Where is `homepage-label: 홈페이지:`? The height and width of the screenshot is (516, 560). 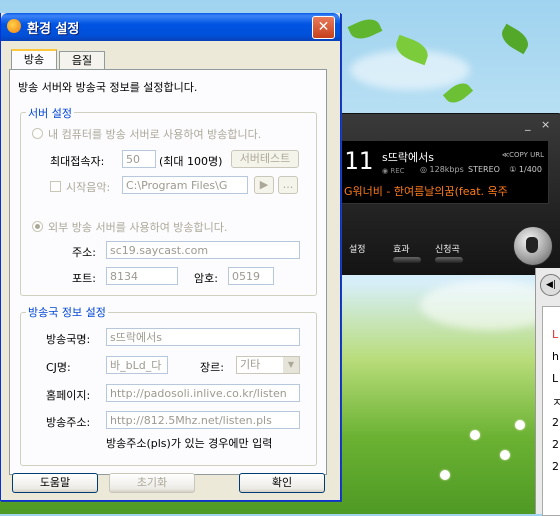 homepage-label: 홈페이지: is located at coordinates (68, 395).